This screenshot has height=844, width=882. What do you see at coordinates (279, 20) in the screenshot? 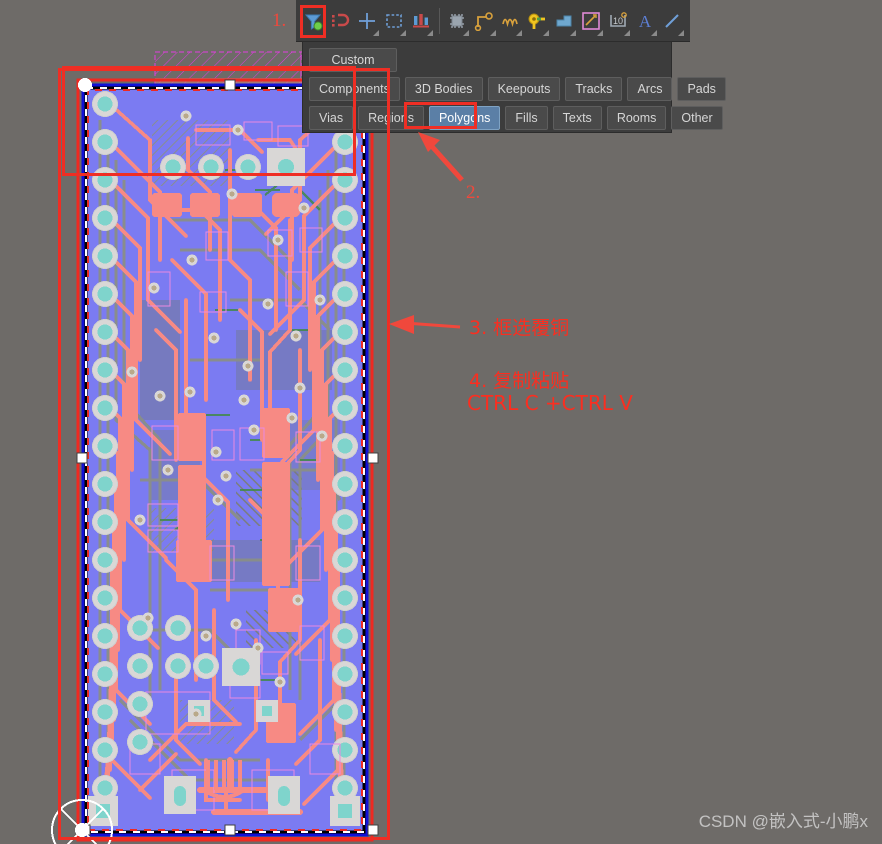
I see `annotation-step-1: 1.` at bounding box center [279, 20].